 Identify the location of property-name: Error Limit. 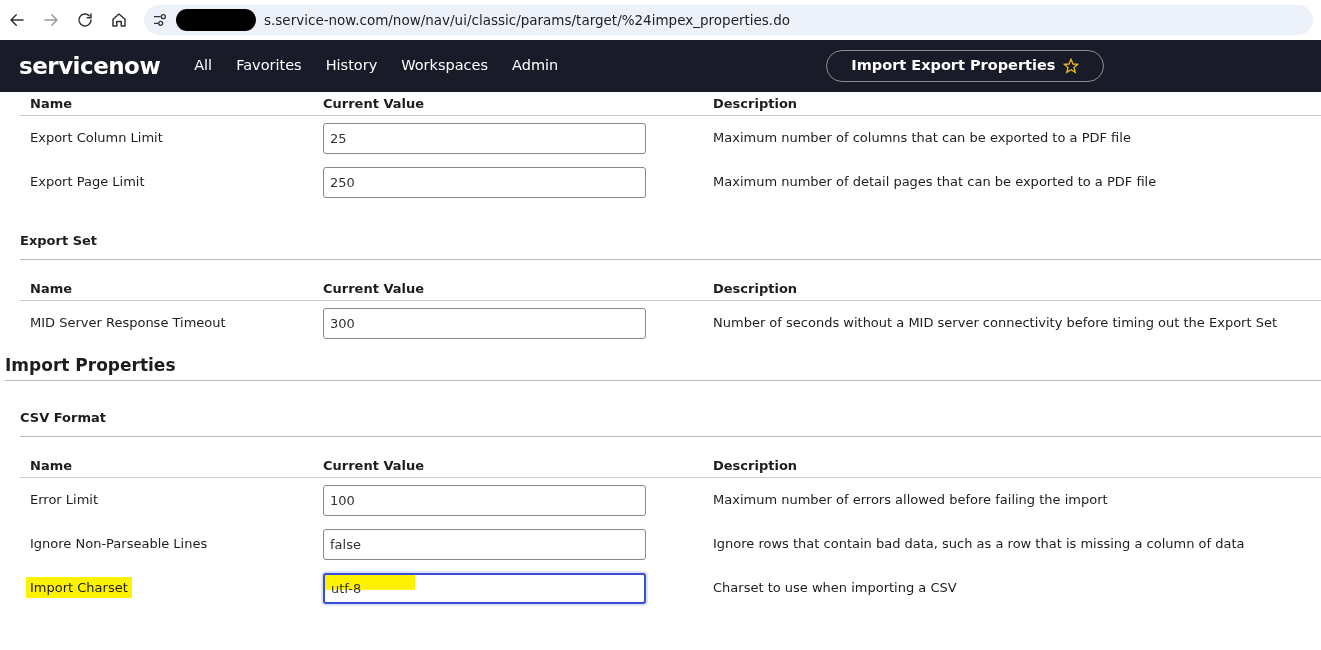
(64, 500).